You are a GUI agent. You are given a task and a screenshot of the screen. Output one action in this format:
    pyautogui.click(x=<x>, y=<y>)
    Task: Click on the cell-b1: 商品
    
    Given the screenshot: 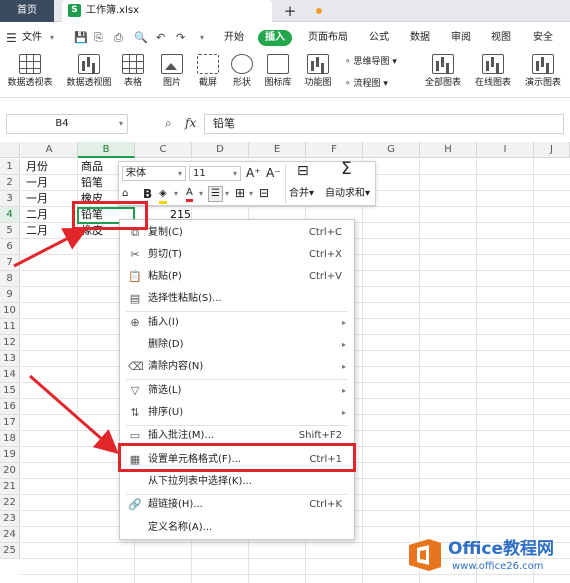 What is the action you would take?
    pyautogui.click(x=92, y=167)
    